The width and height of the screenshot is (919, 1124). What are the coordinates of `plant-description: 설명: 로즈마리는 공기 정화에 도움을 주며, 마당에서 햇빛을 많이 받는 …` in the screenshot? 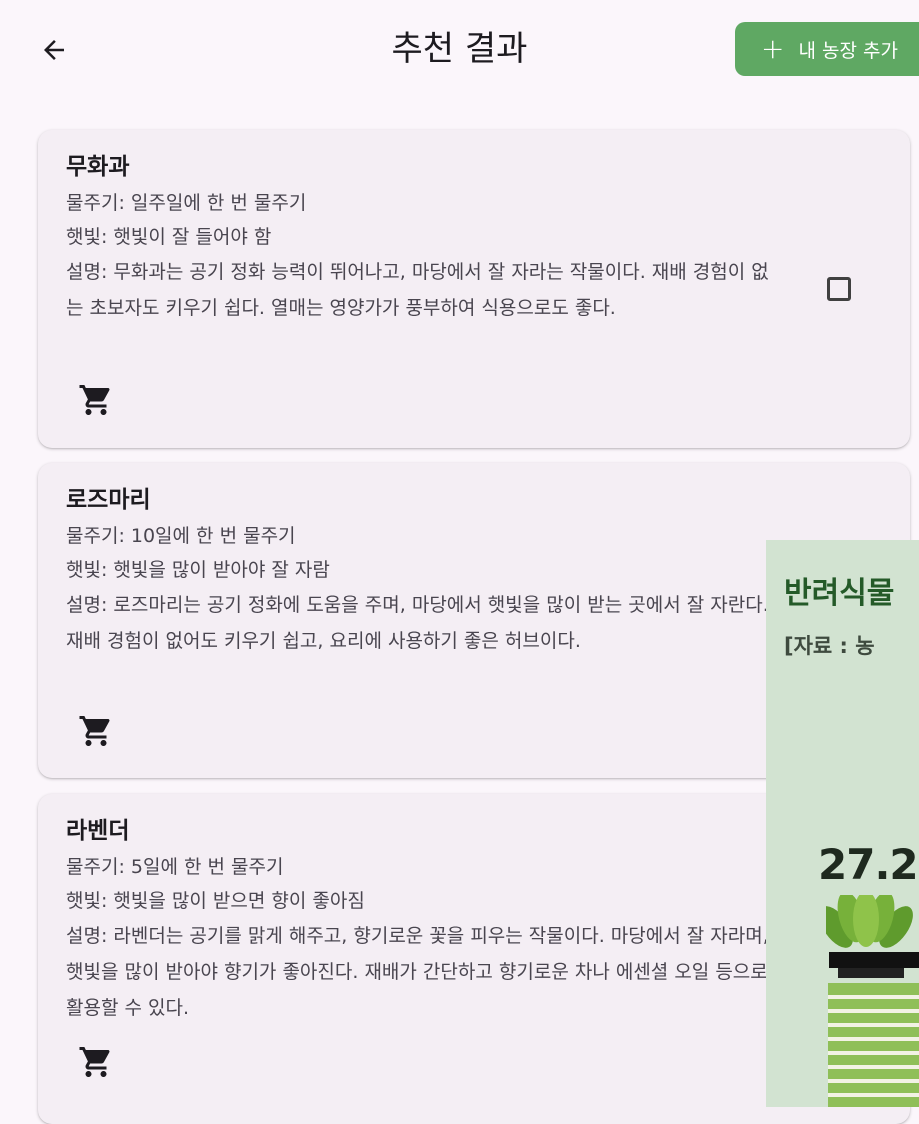 It's located at (417, 623).